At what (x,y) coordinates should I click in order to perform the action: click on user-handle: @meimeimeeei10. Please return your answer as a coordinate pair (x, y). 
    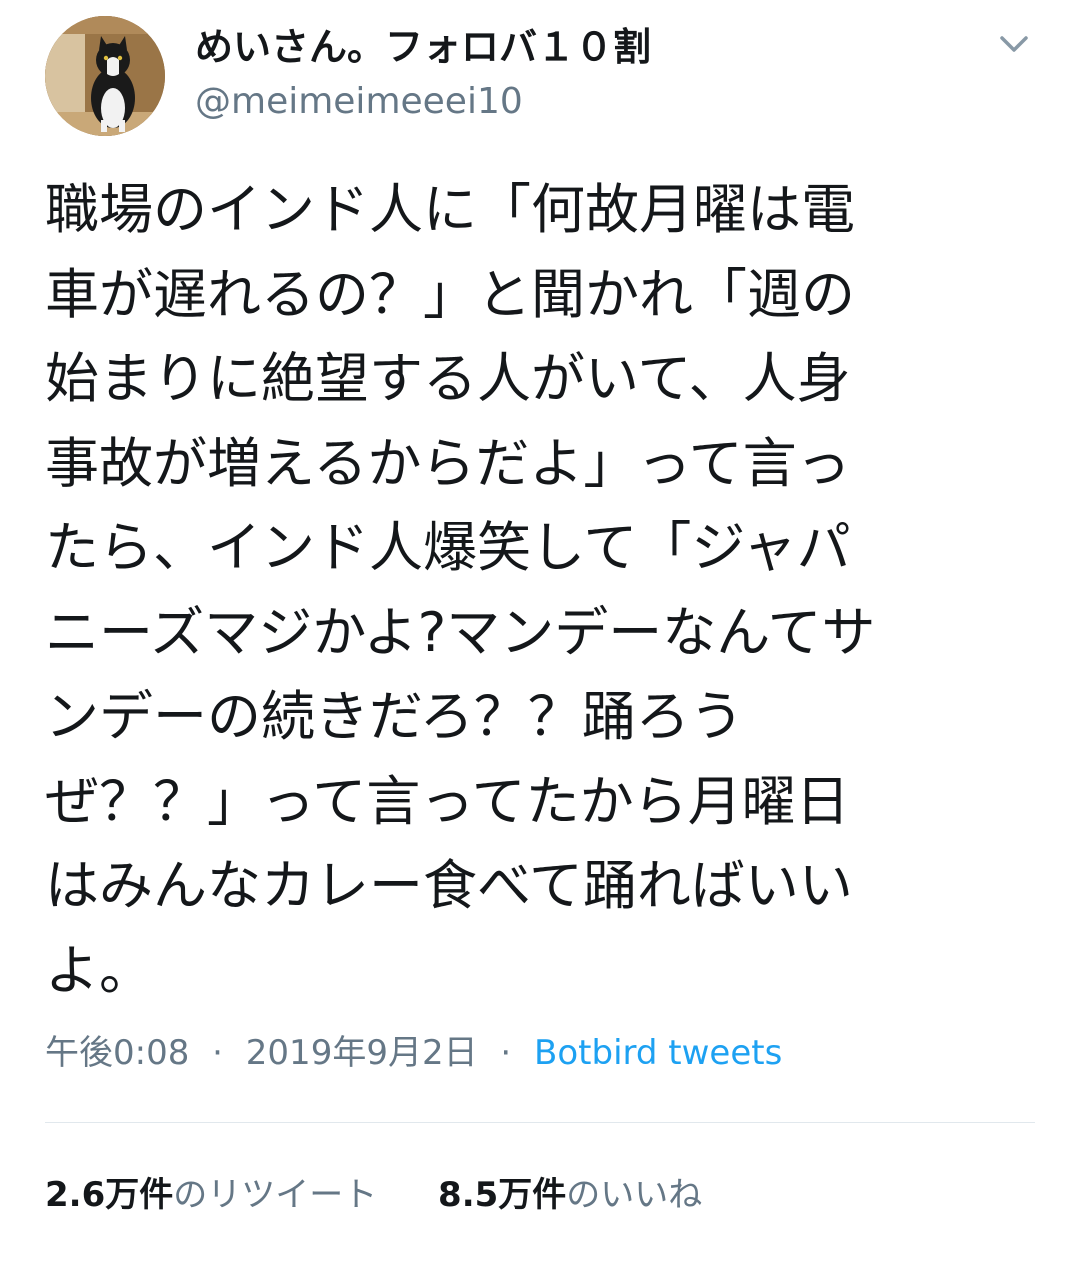
    Looking at the image, I should click on (359, 102).